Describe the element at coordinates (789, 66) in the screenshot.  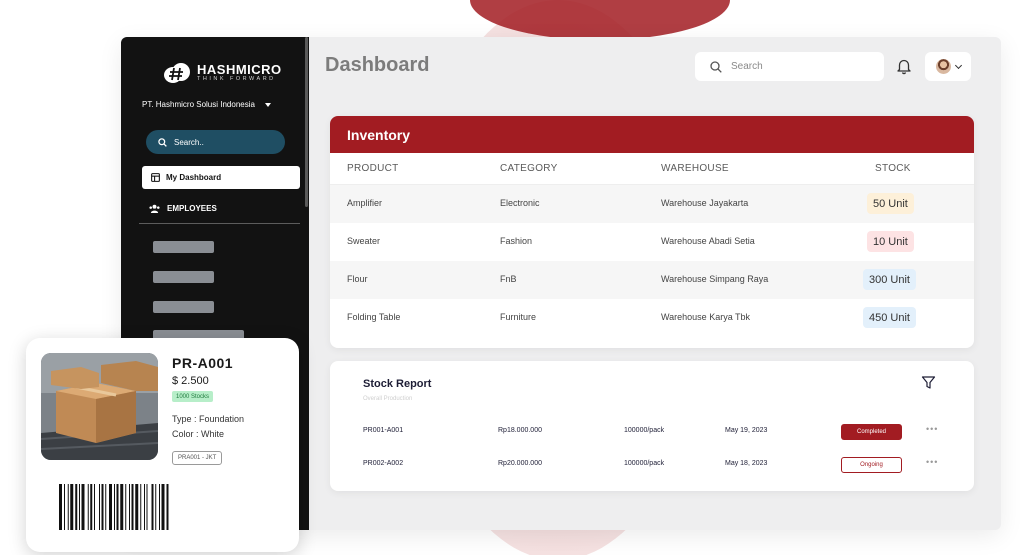
I see `search-input: Search` at that location.